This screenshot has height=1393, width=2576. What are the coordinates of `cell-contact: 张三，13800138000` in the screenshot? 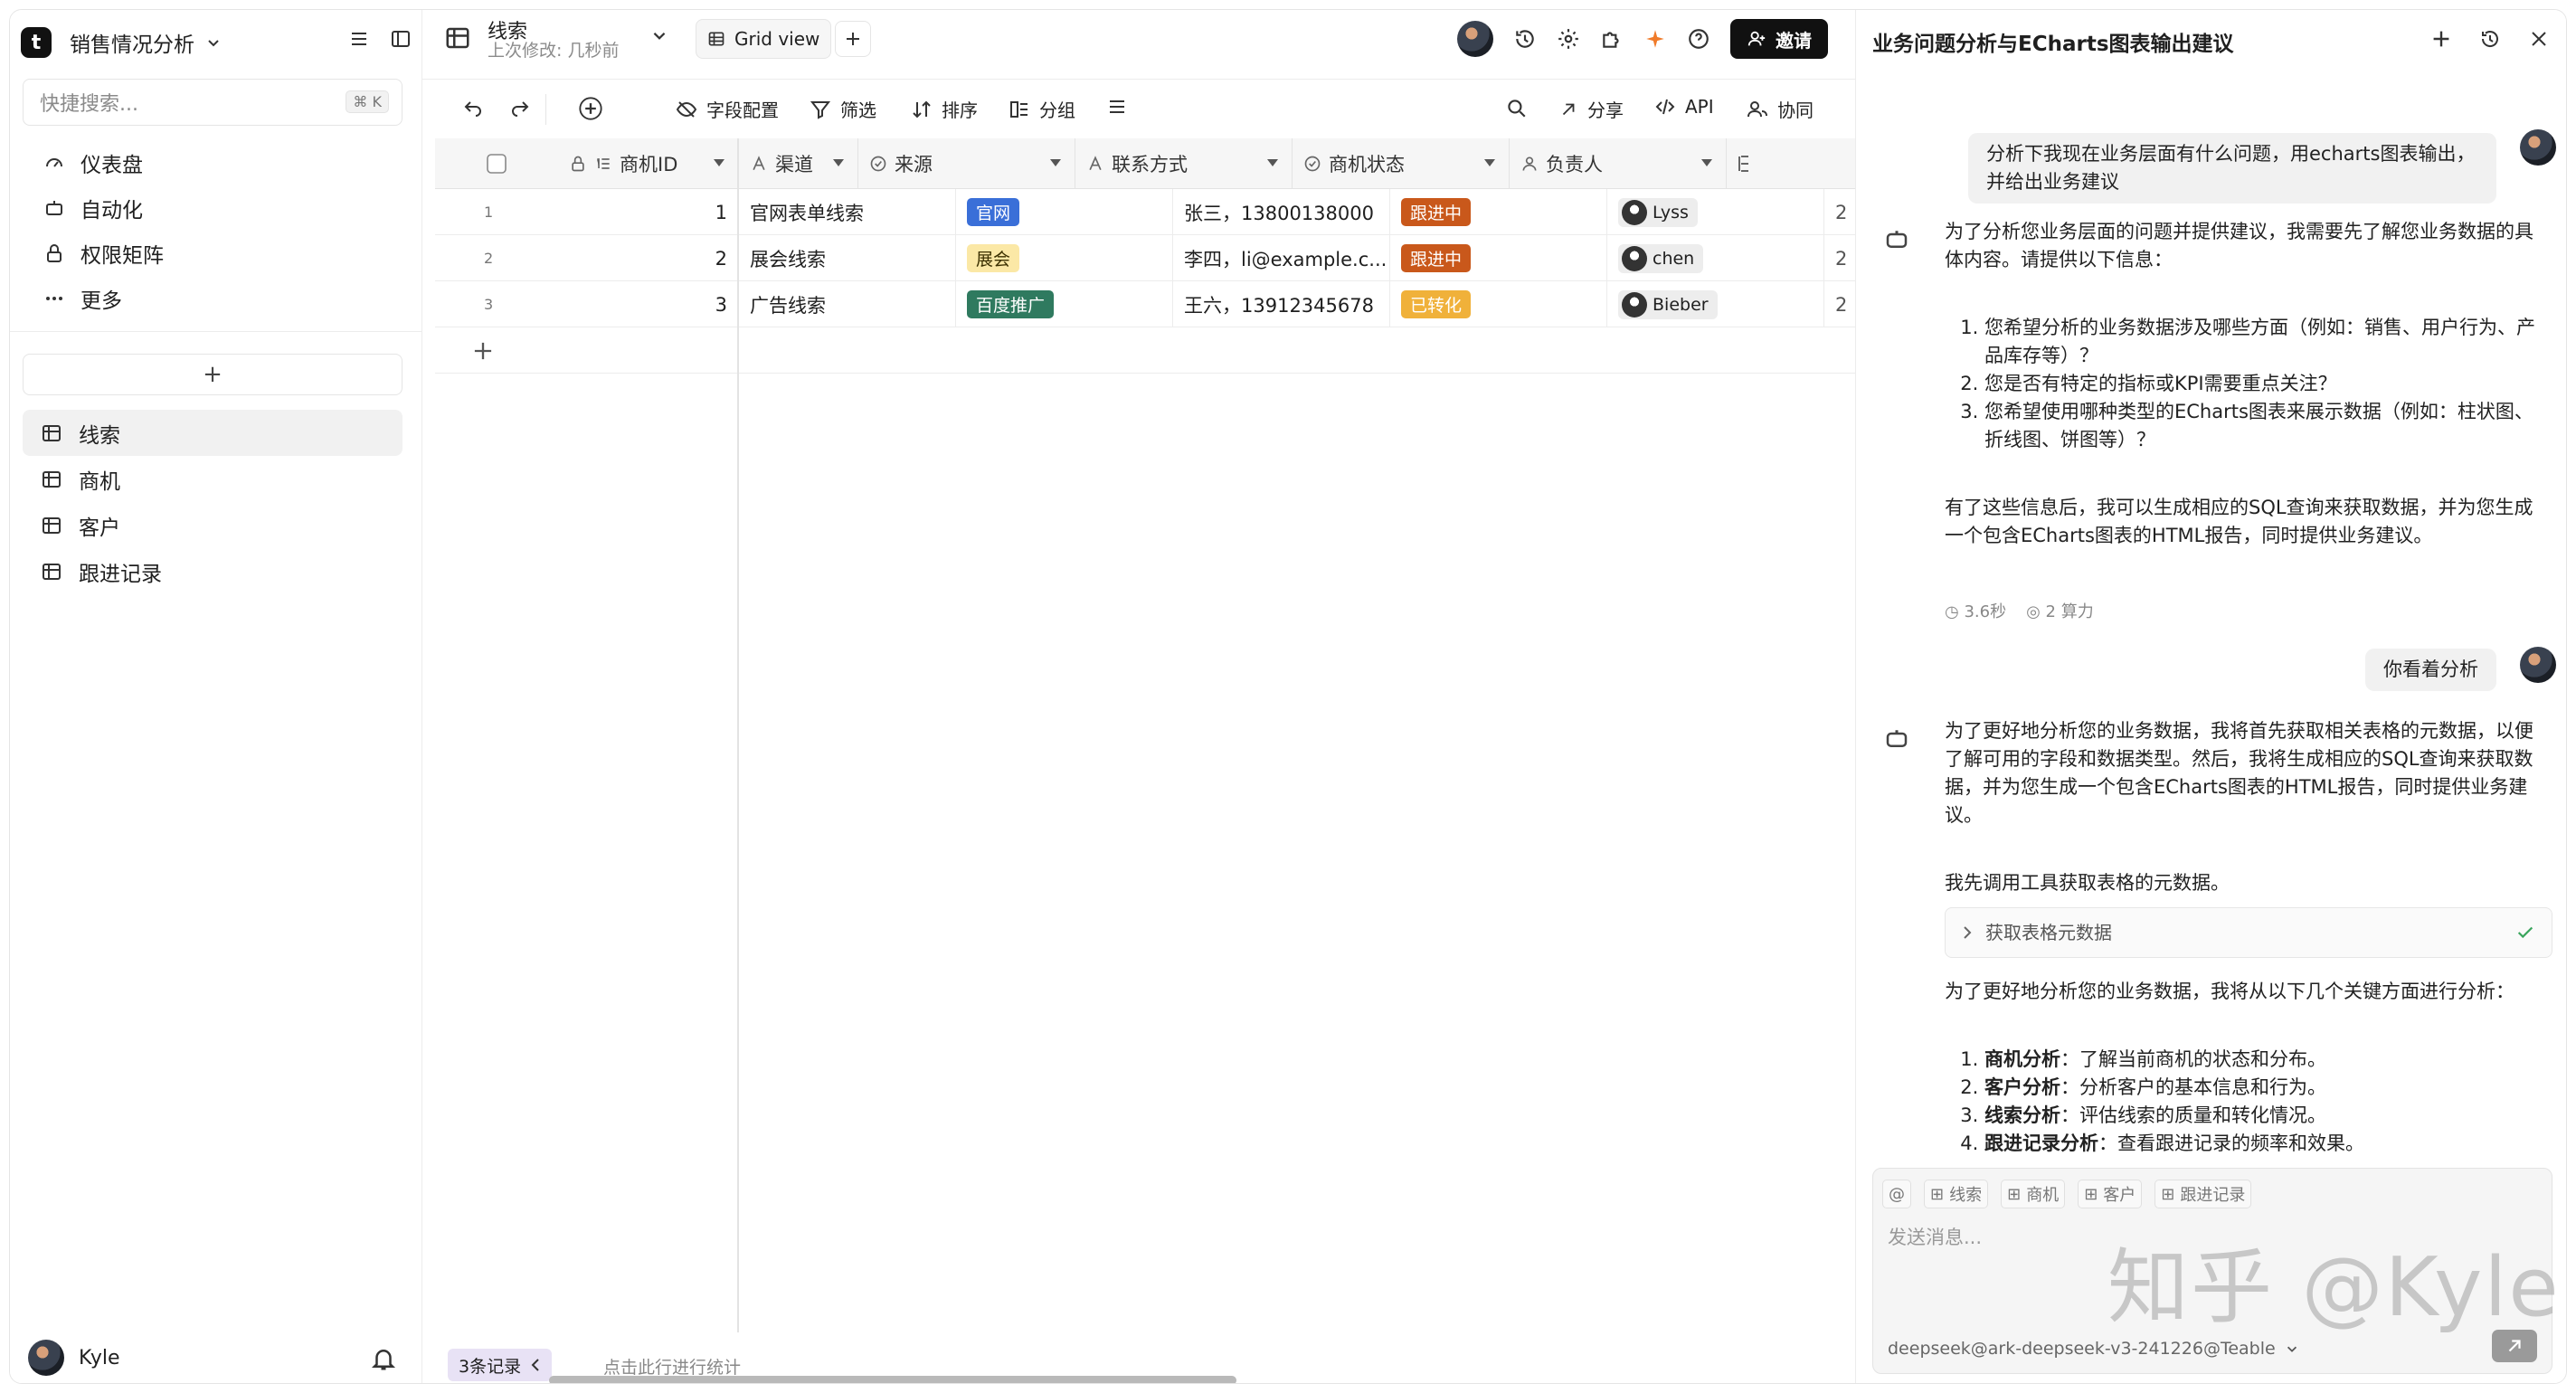 It's located at (1281, 212).